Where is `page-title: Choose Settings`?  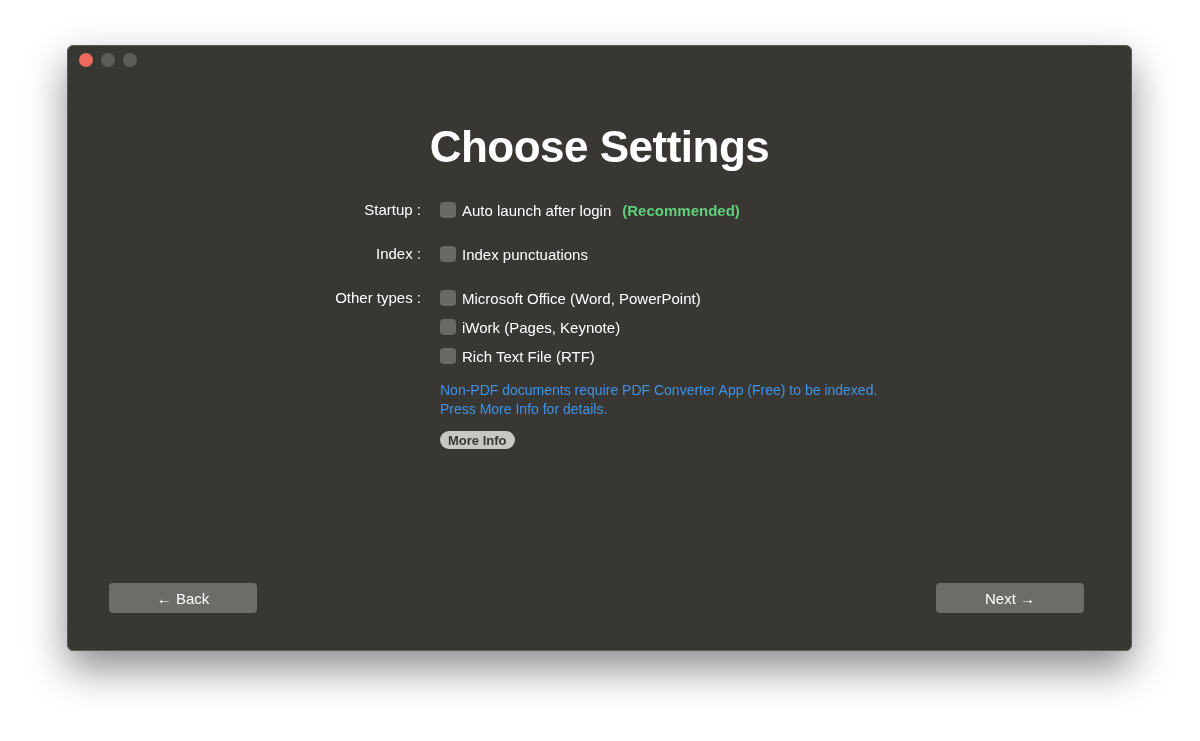
page-title: Choose Settings is located at coordinates (599, 147).